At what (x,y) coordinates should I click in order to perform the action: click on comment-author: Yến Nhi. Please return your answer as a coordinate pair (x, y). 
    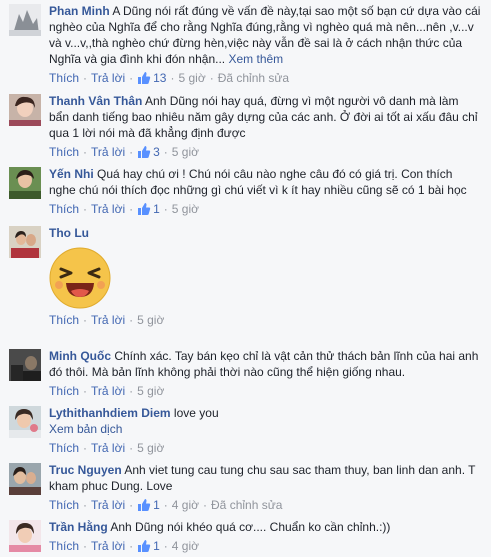
    Looking at the image, I should click on (71, 174).